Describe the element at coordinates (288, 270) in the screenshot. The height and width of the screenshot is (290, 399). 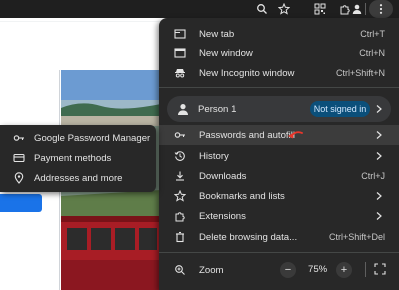
I see `zoom-out-button: −` at that location.